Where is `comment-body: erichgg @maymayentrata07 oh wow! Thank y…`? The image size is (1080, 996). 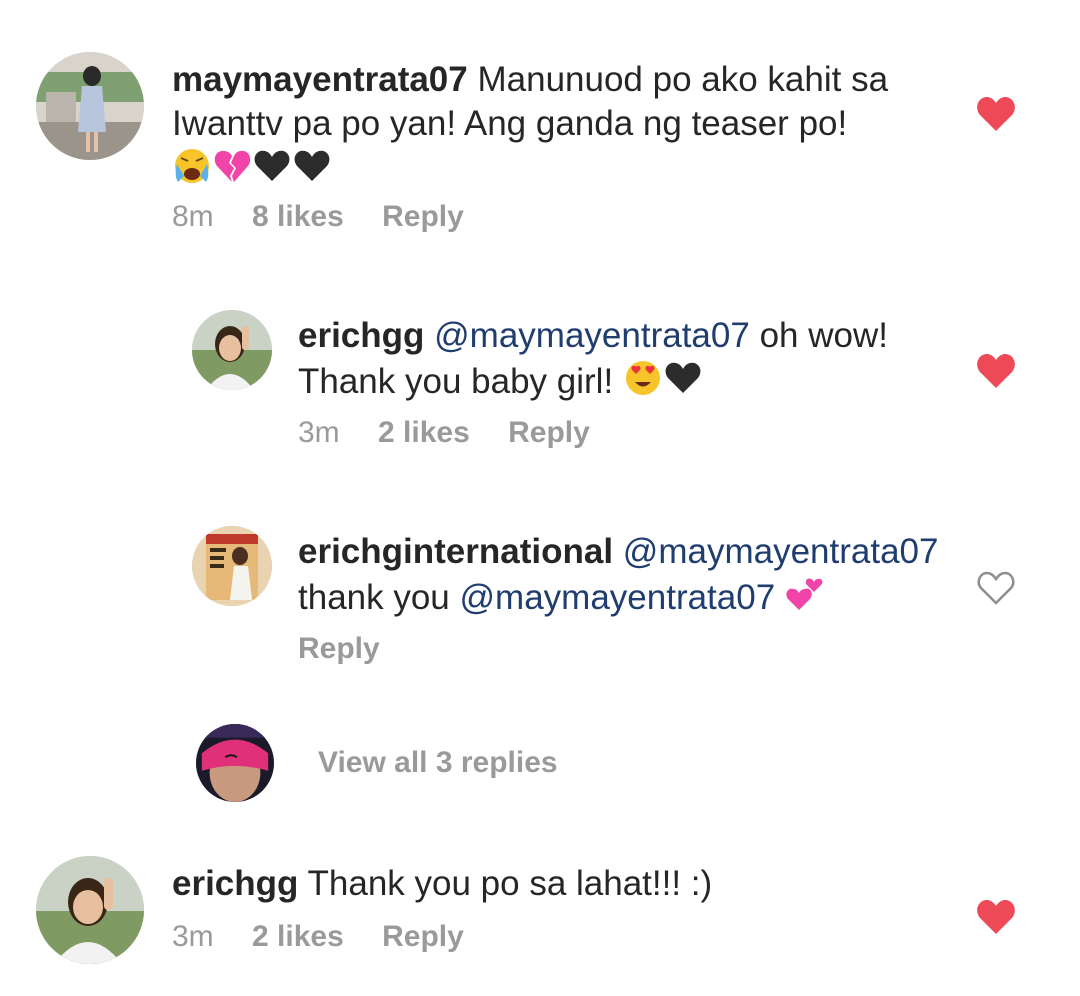 comment-body: erichgg @maymayentrata07 oh wow! Thank y… is located at coordinates (618, 361).